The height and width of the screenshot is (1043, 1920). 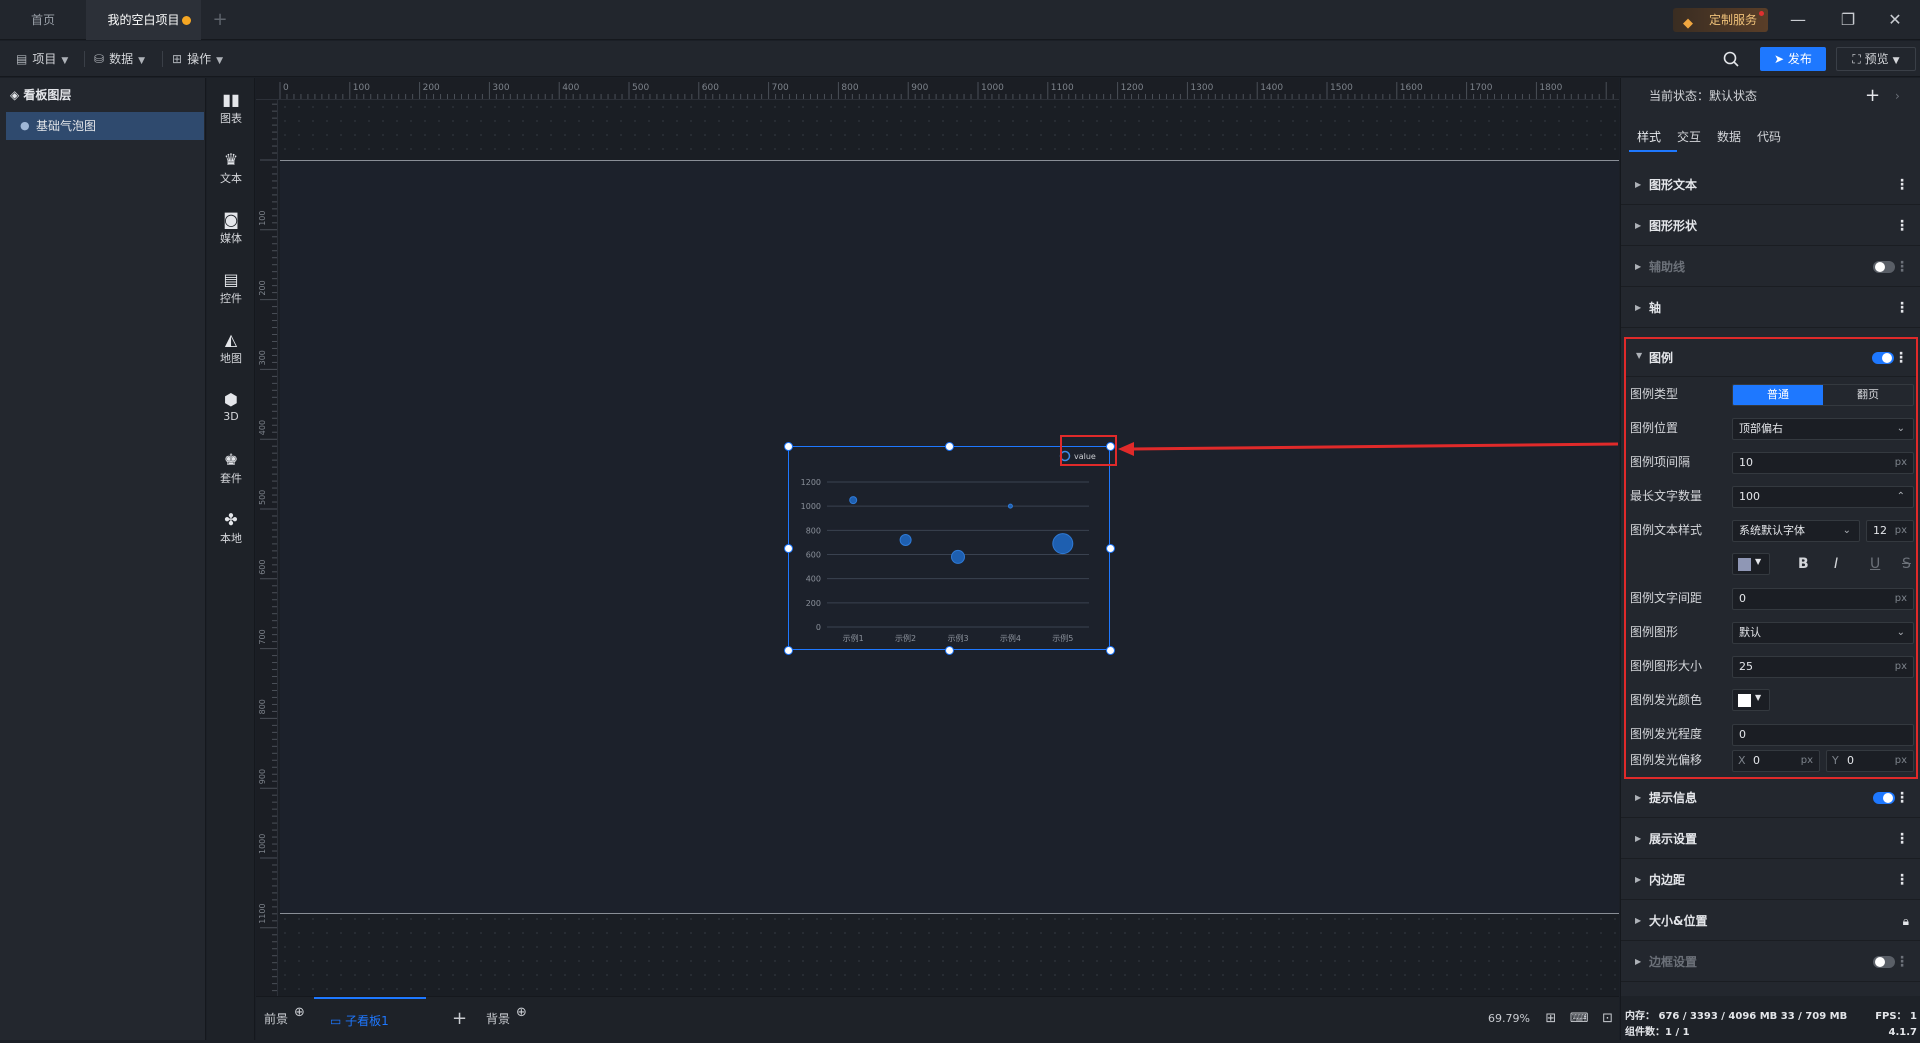 I want to click on tab-style: 样式, so click(x=1649, y=136).